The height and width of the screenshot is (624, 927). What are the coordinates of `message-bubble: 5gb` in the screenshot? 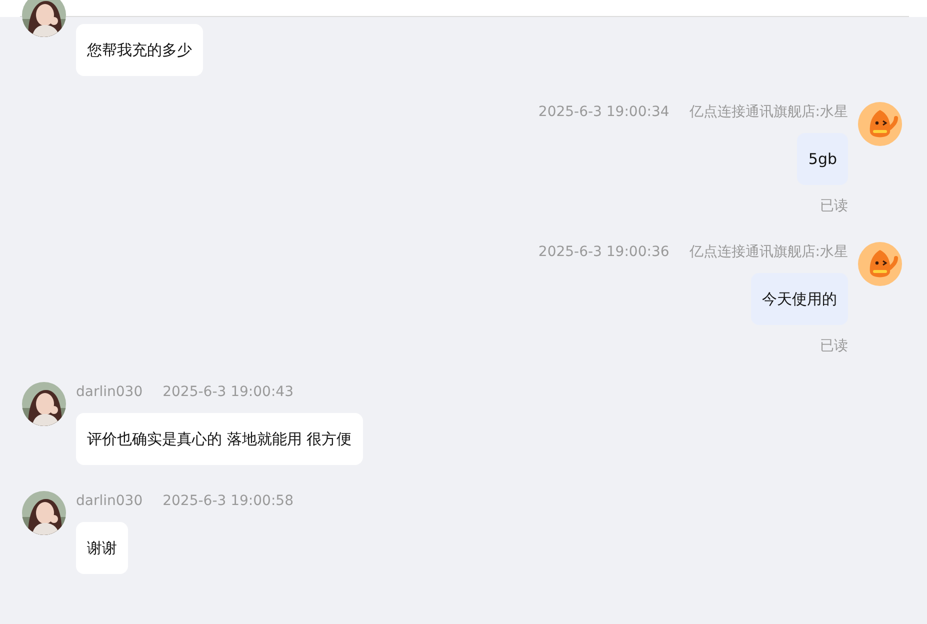 It's located at (822, 159).